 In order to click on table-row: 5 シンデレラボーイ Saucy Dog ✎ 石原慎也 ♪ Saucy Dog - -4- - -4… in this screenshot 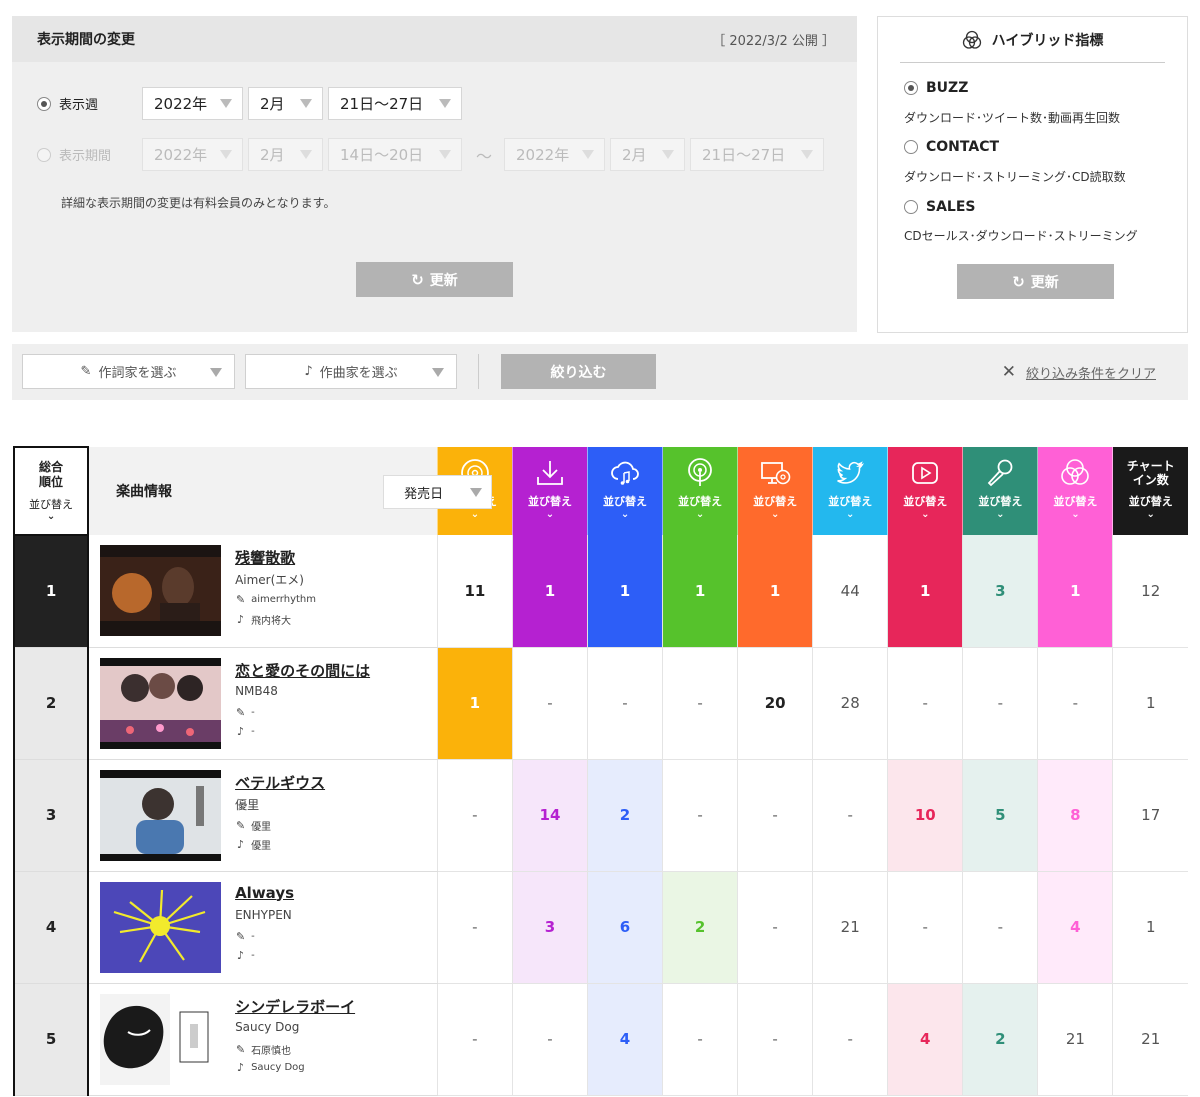, I will do `click(600, 1039)`.